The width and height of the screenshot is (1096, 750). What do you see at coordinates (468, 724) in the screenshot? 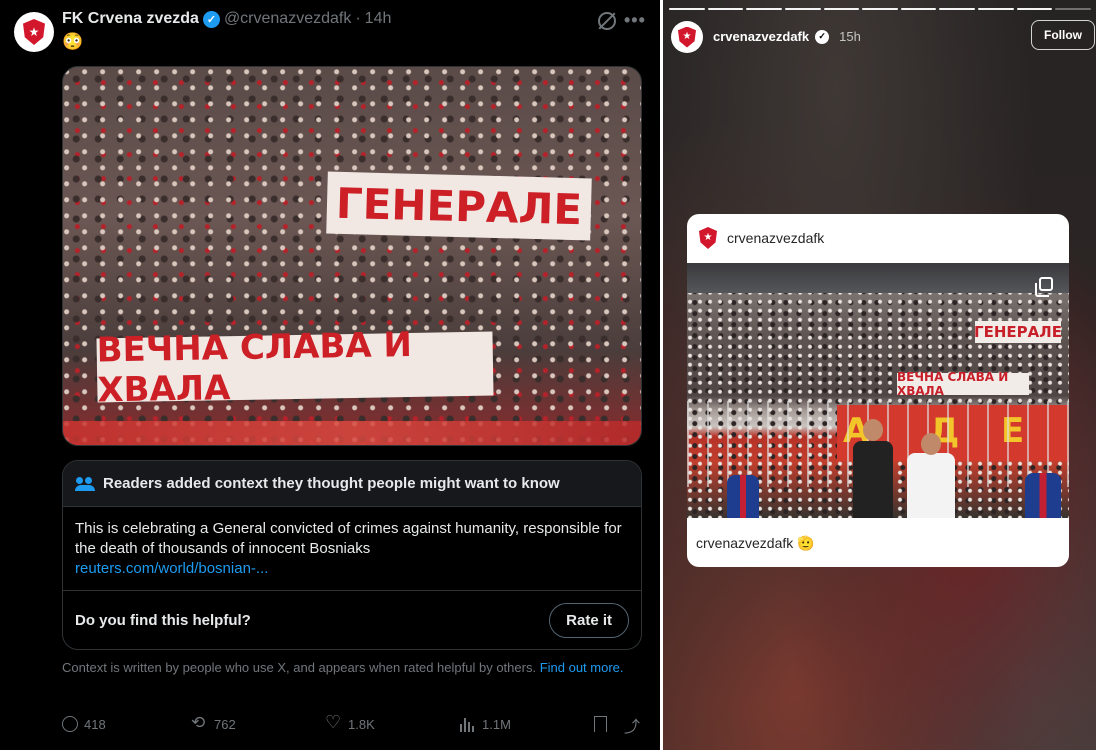
I see `views-icon` at bounding box center [468, 724].